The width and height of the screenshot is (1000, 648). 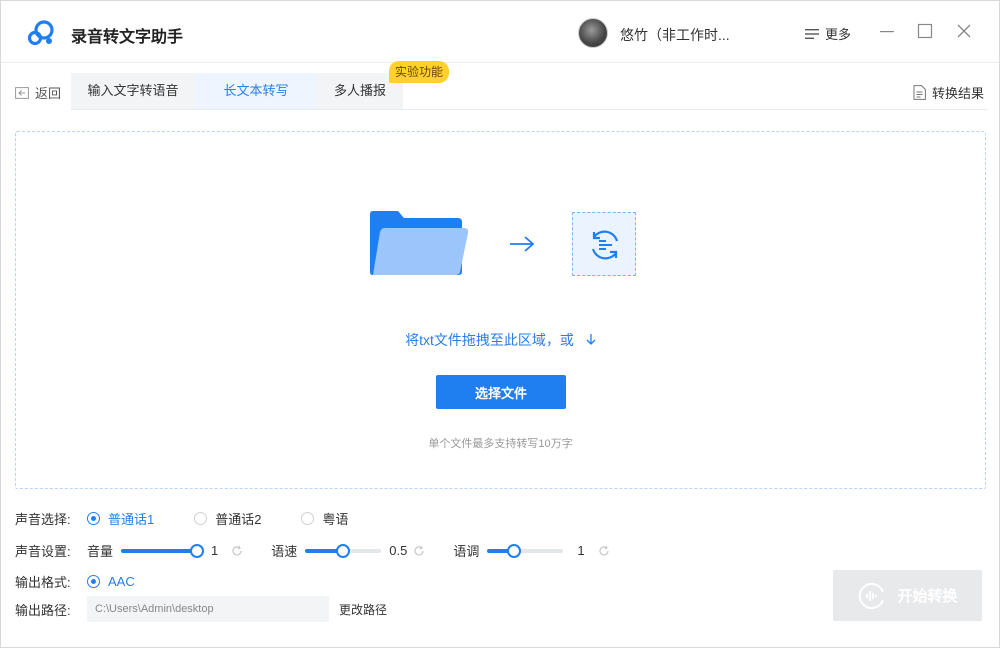 I want to click on minimize-icon, so click(x=887, y=32).